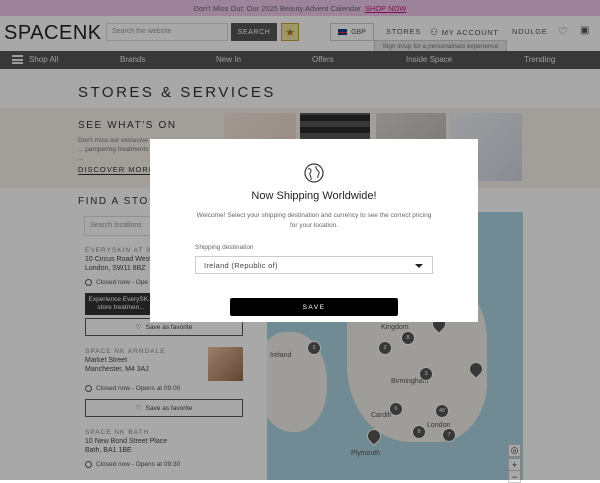 This screenshot has width=600, height=483. I want to click on shipping-destination-select: Ireland (Republic of), so click(314, 265).